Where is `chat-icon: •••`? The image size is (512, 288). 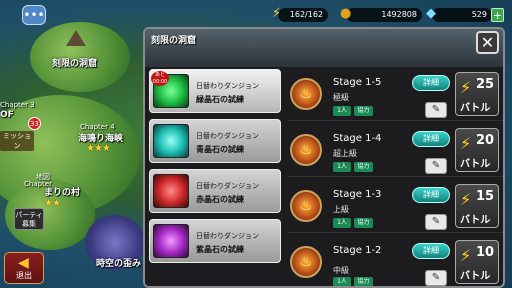
chat-icon: ••• is located at coordinates (34, 15).